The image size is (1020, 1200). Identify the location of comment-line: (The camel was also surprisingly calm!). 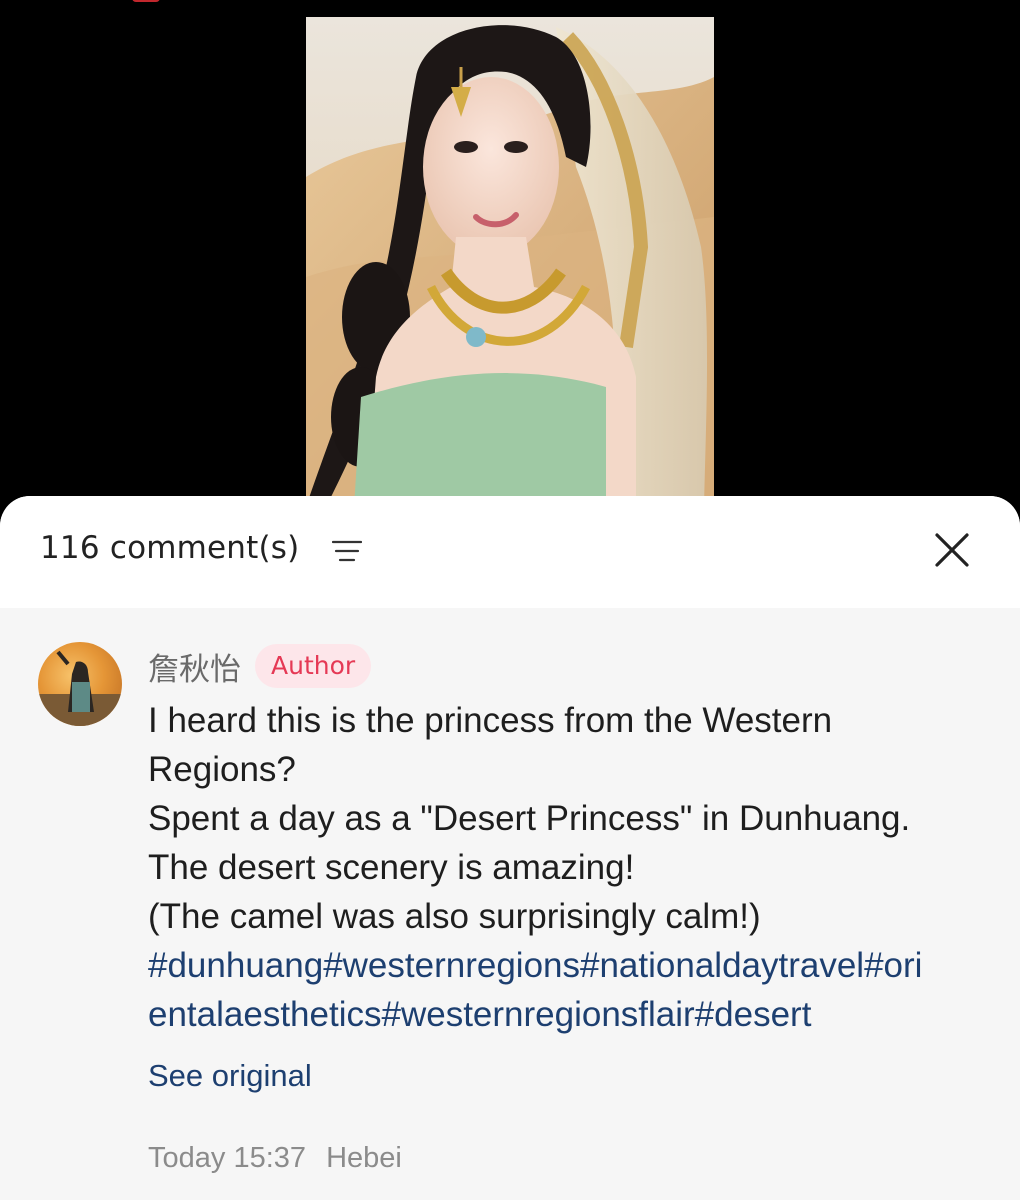
(454, 916).